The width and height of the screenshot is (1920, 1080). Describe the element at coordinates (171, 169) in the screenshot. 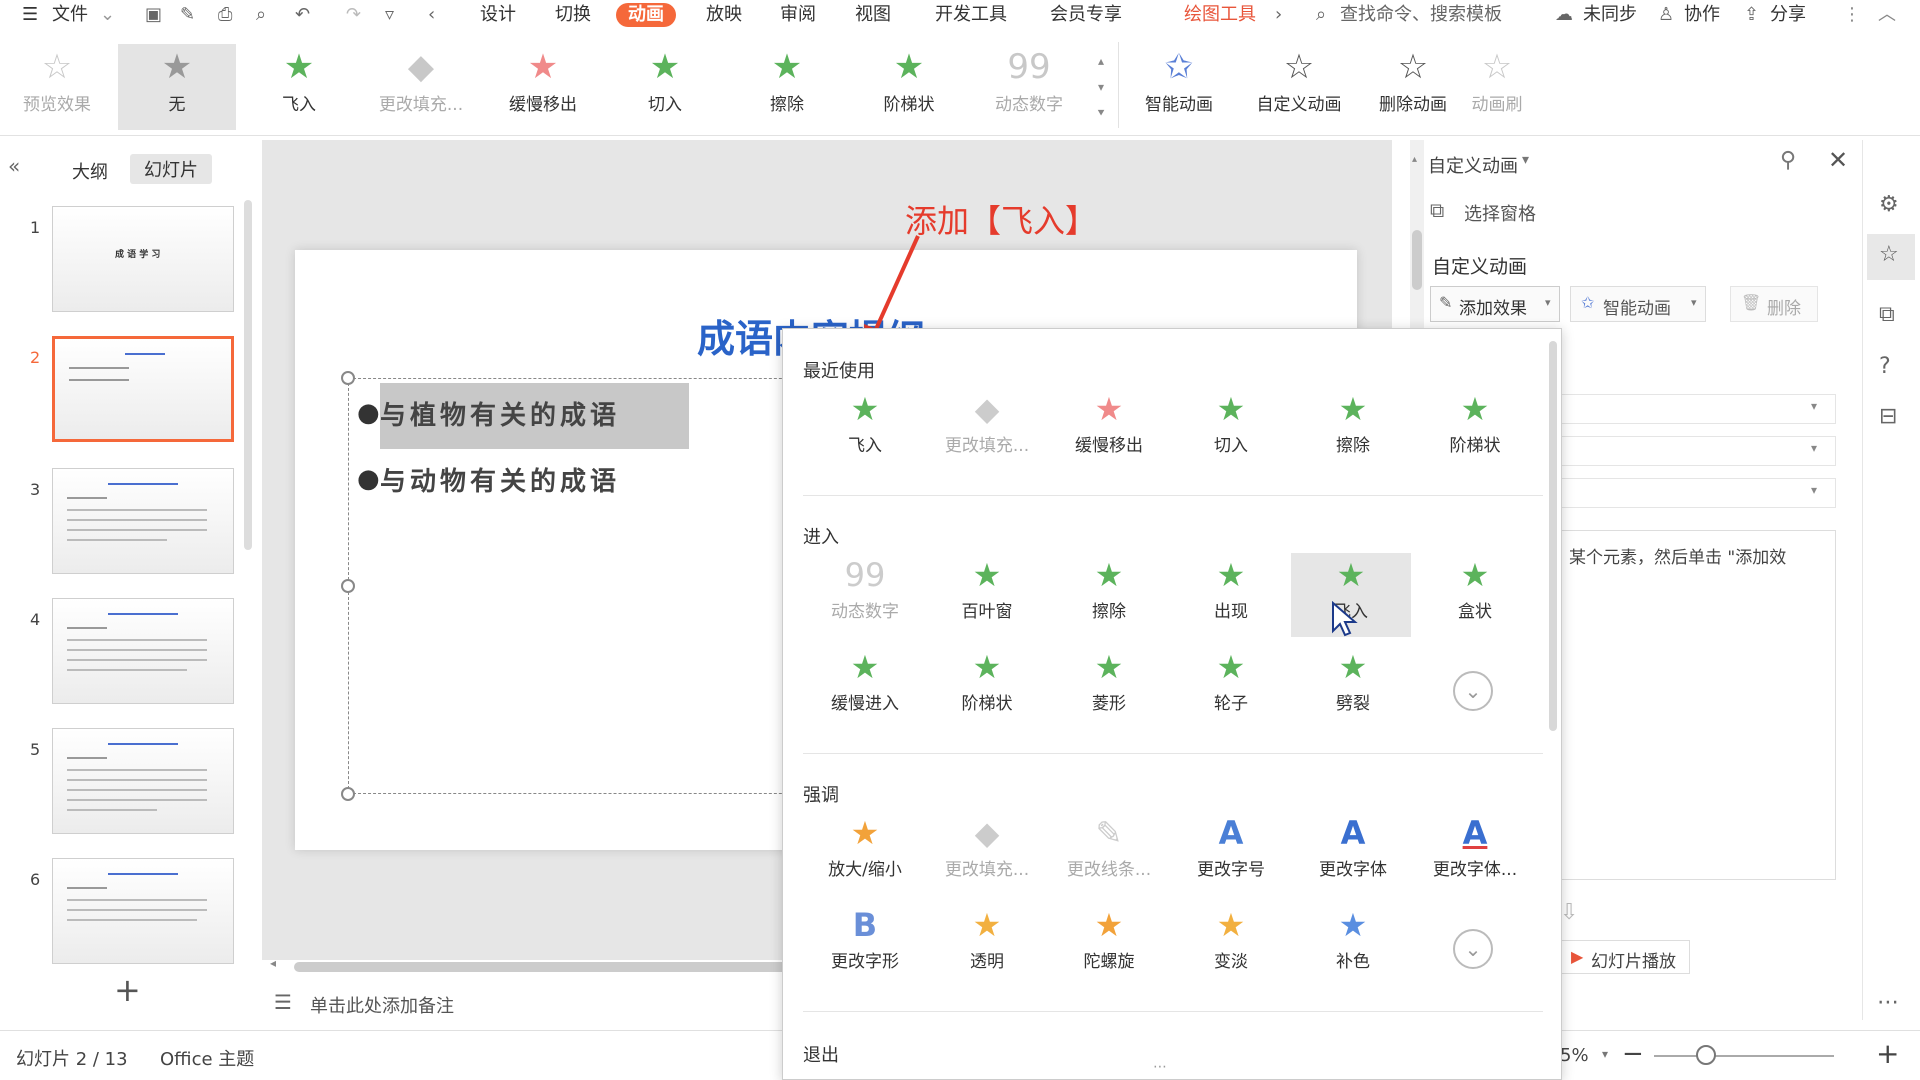

I see `tab-slides: 幻灯片` at that location.